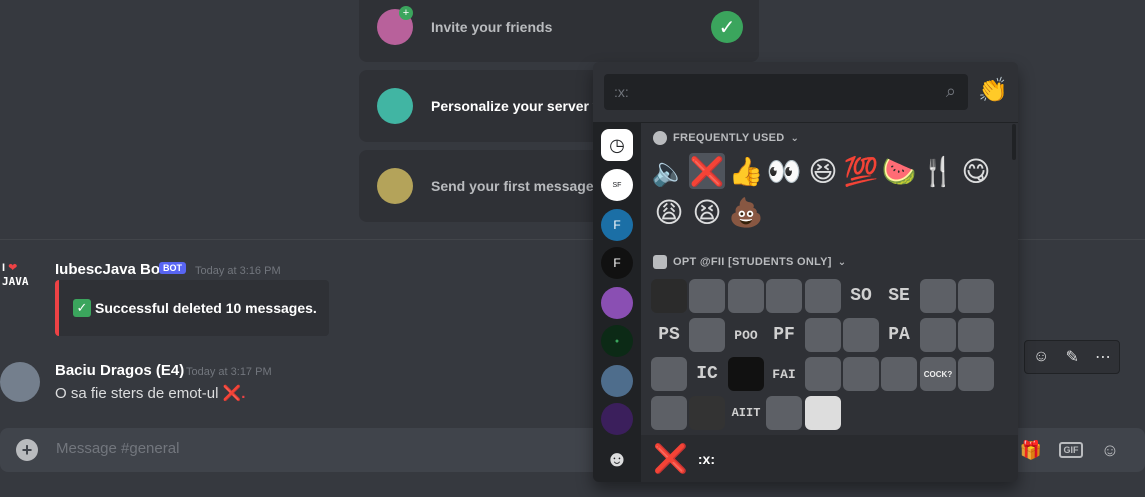 This screenshot has width=1145, height=497. What do you see at coordinates (172, 268) in the screenshot?
I see `bot-badge: BOT` at bounding box center [172, 268].